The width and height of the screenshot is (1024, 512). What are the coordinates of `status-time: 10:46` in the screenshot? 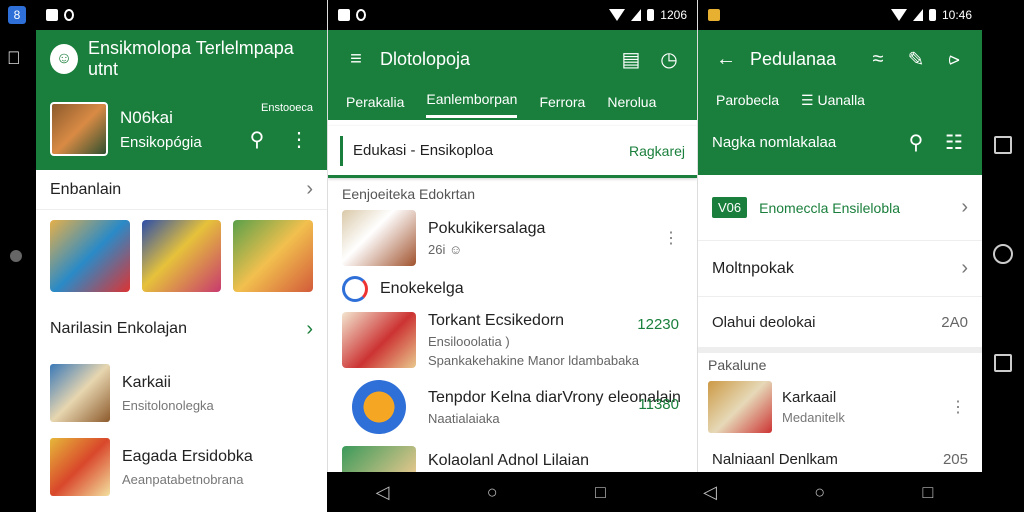 It's located at (956, 15).